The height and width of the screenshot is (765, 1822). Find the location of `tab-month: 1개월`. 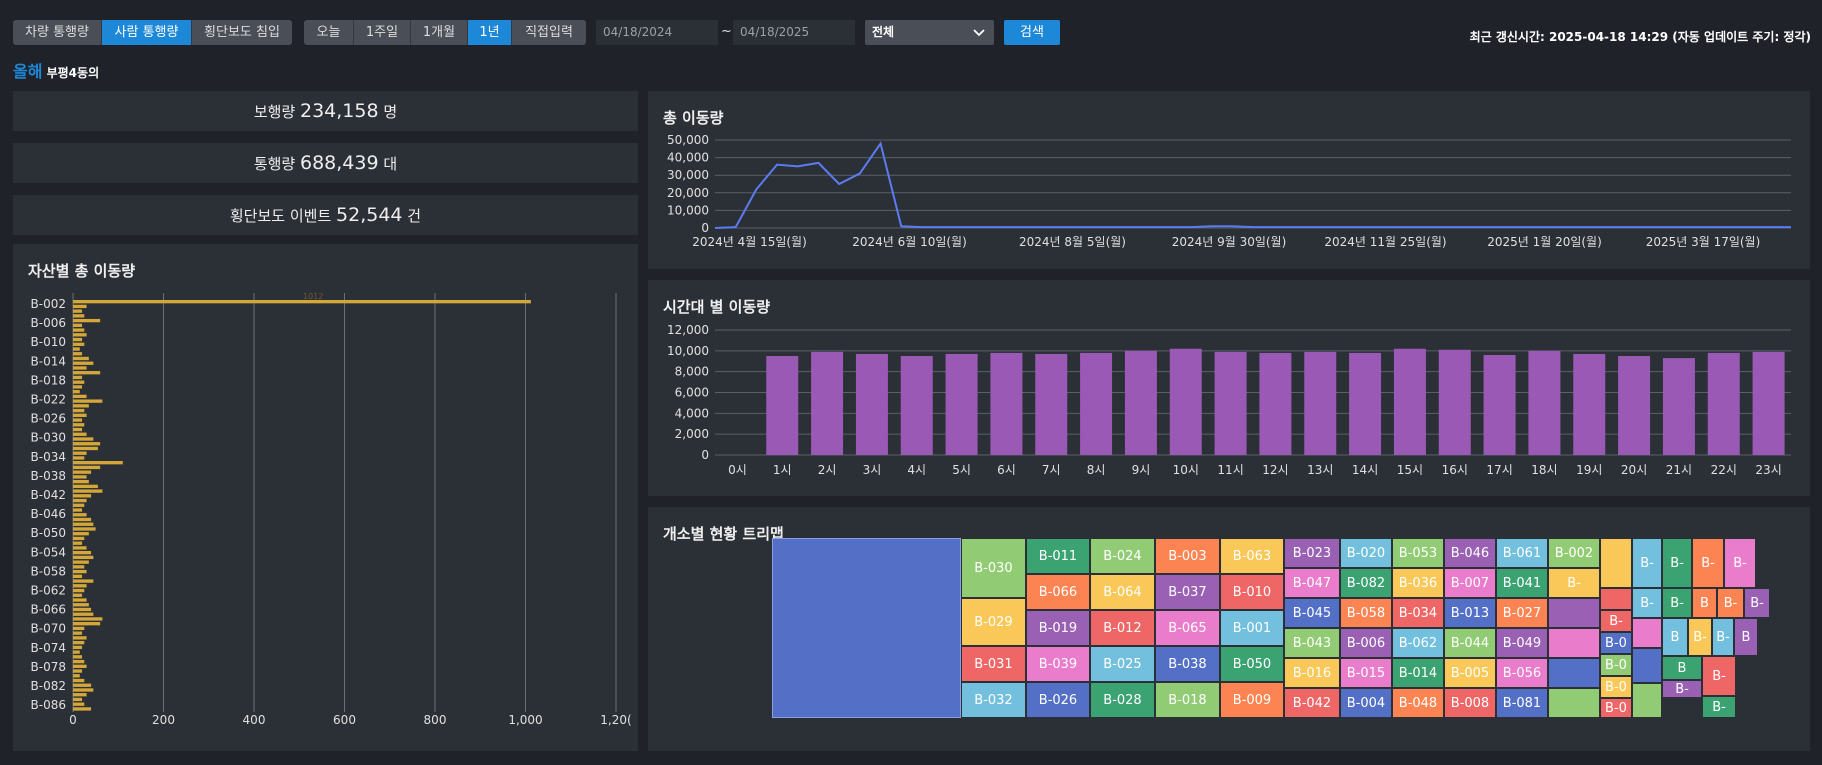

tab-month: 1개월 is located at coordinates (439, 32).